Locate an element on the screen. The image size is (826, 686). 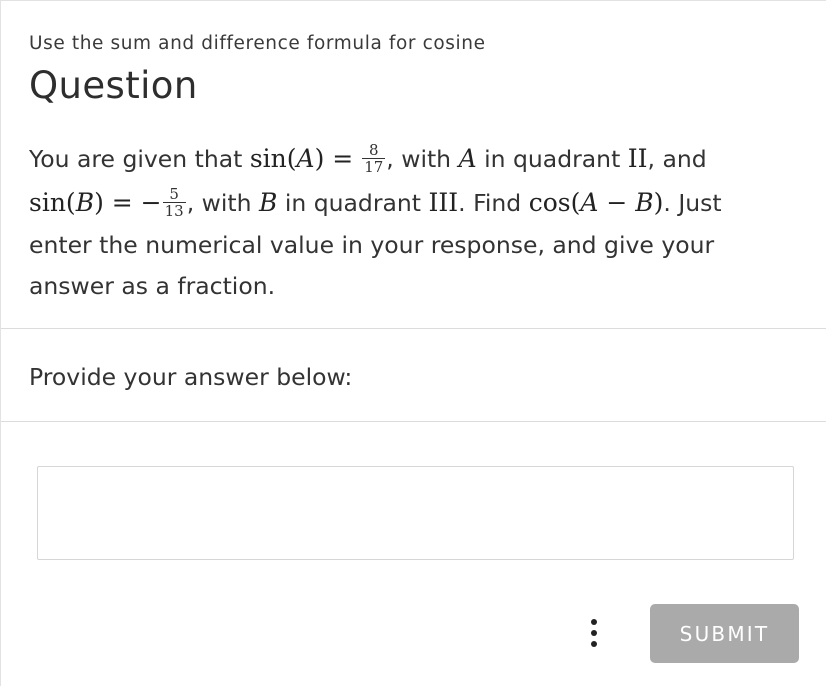
answer-prompt: Provide your answer below: is located at coordinates (191, 377).